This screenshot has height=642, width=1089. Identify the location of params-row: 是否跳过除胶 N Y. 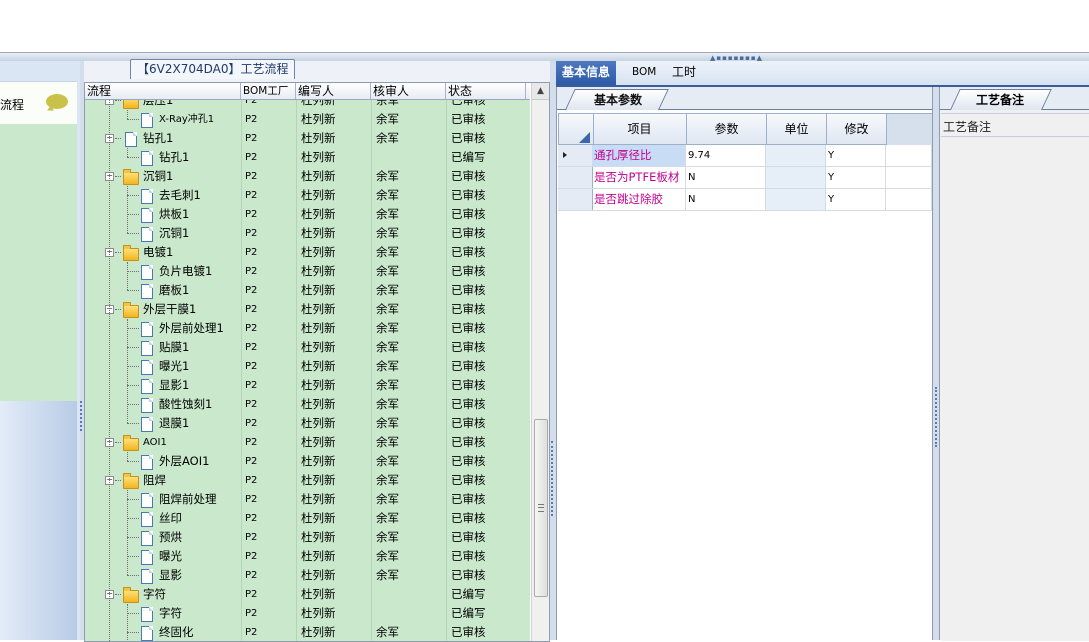
(745, 200).